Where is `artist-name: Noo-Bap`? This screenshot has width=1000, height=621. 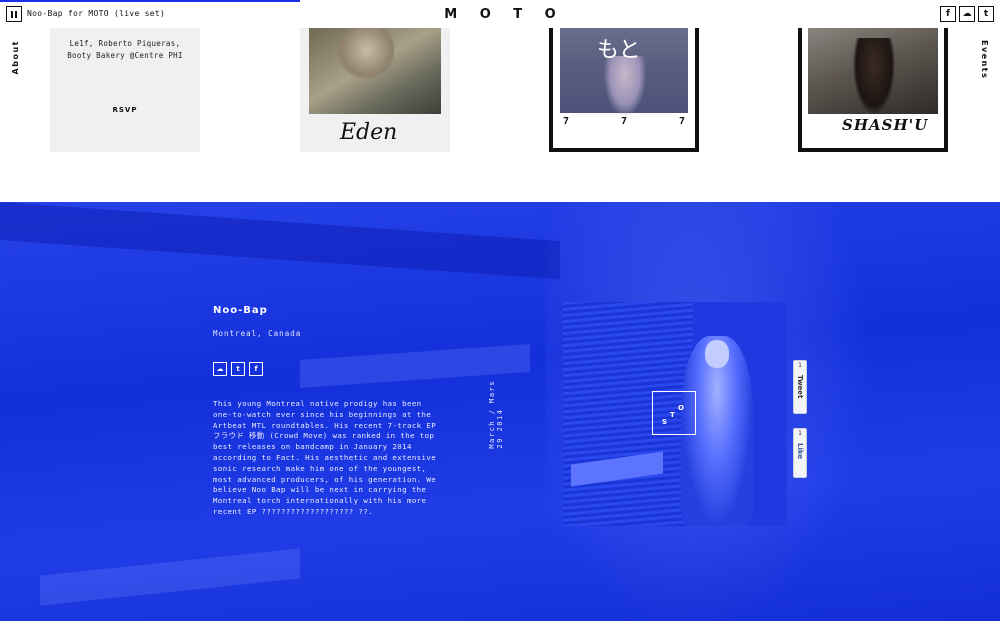 artist-name: Noo-Bap is located at coordinates (240, 310).